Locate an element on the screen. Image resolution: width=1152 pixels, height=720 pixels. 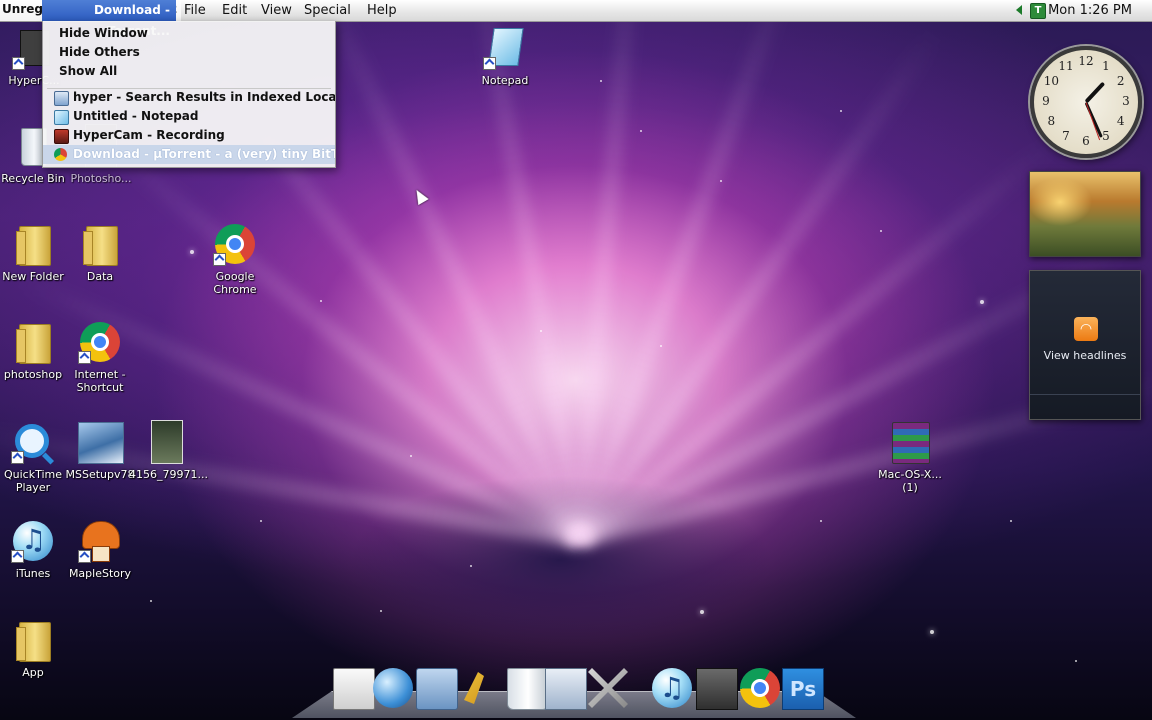
gadget-toolbar is located at coordinates (1085, 406).